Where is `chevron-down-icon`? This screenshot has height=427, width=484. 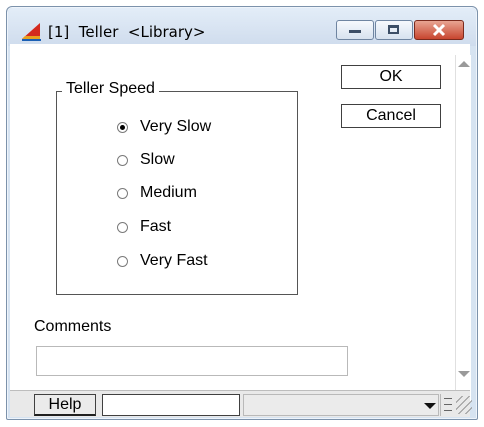 chevron-down-icon is located at coordinates (430, 406).